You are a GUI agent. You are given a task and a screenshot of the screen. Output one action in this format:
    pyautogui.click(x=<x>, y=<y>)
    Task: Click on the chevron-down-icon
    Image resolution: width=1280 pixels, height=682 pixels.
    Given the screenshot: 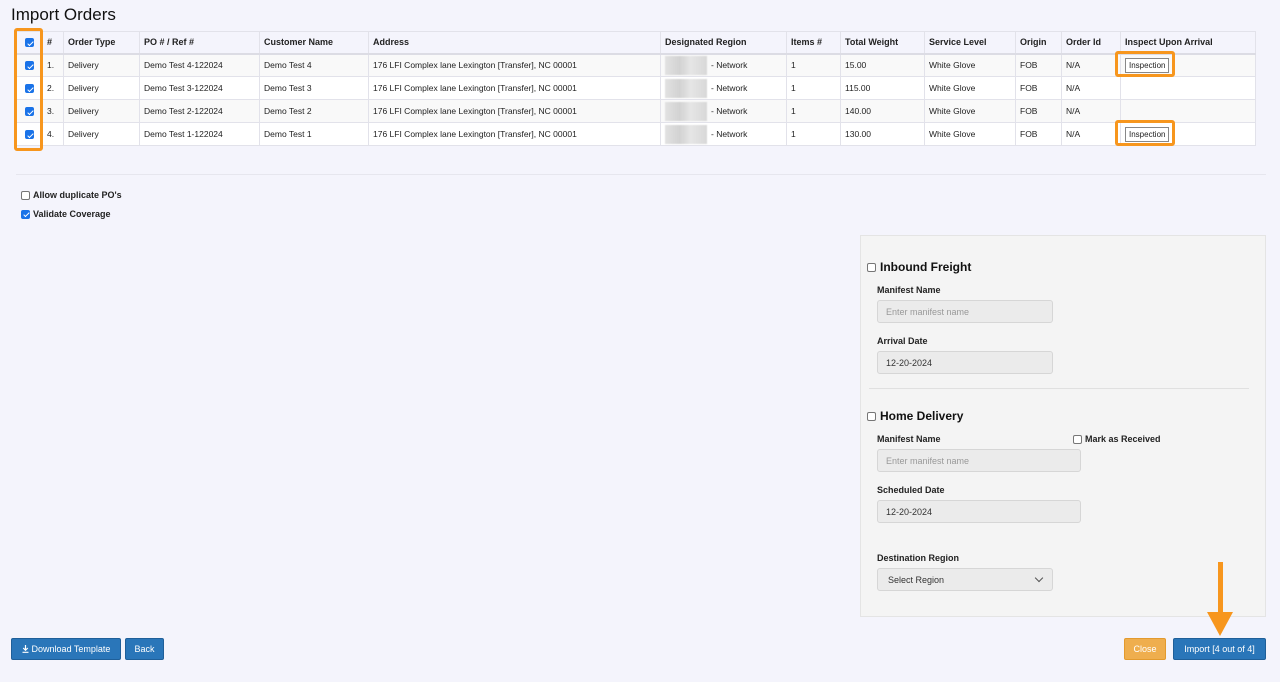 What is the action you would take?
    pyautogui.click(x=1039, y=578)
    